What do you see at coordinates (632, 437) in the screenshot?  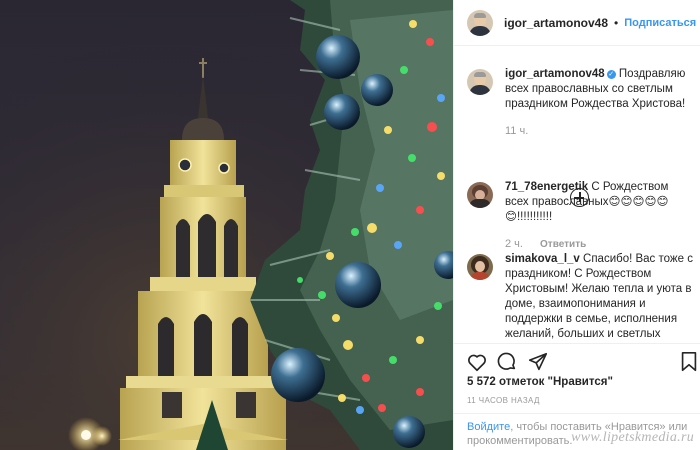 I see `watermark: www.lipetskmedia.ru` at bounding box center [632, 437].